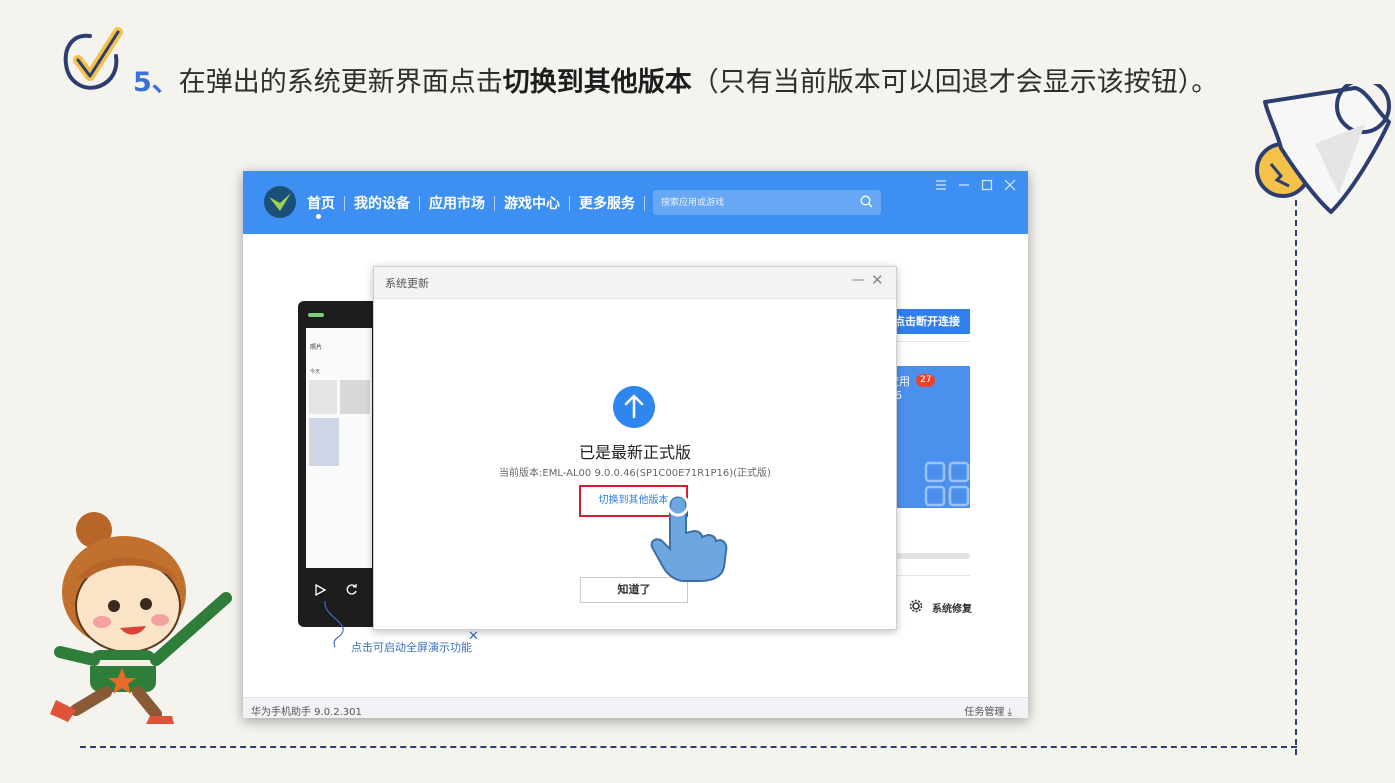 Image resolution: width=1395 pixels, height=783 pixels. I want to click on nav-game-center: 游戏中心, so click(532, 203).